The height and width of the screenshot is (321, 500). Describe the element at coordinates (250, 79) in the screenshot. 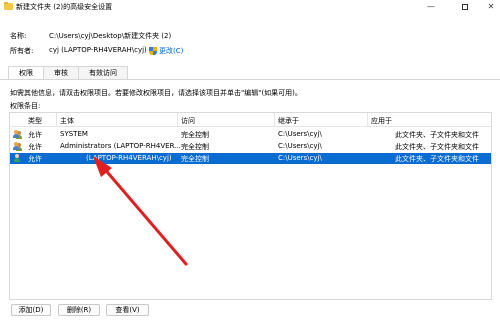

I see `tab-divider` at that location.